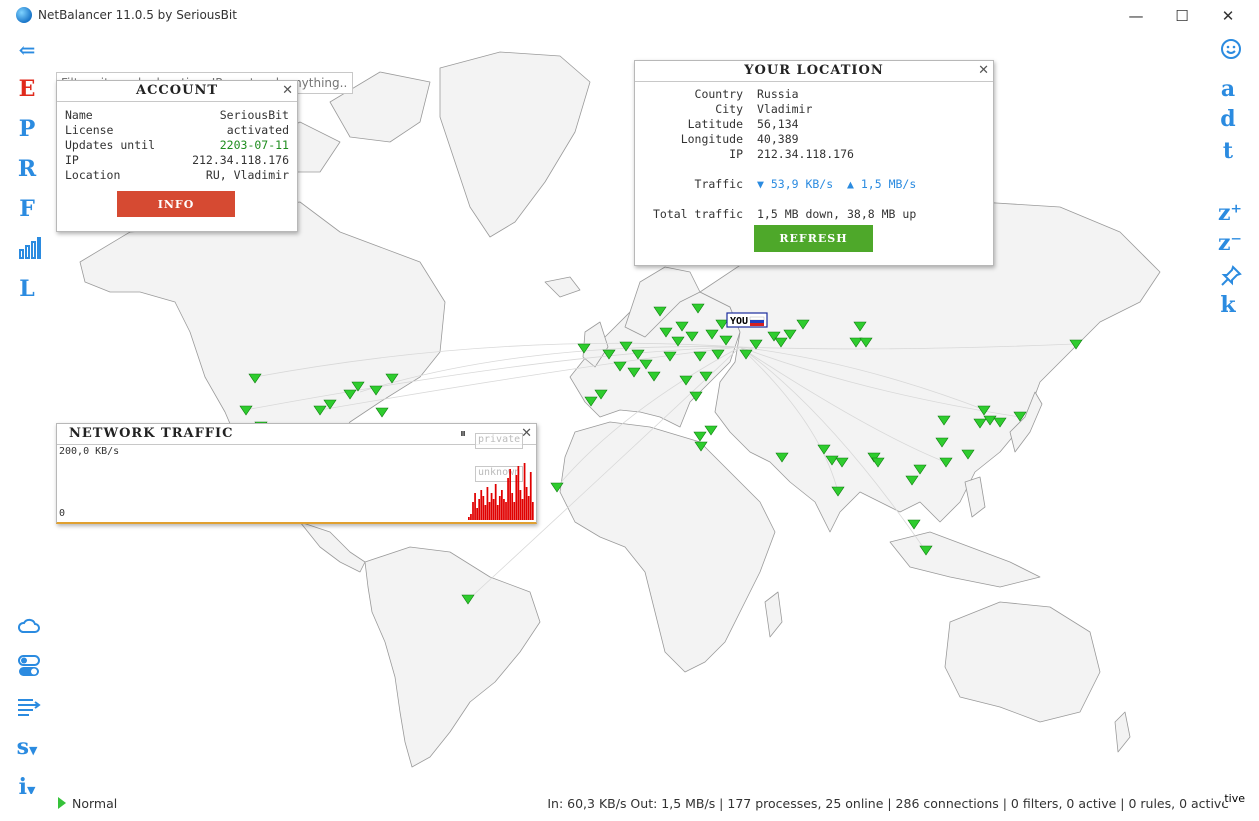 This screenshot has height=821, width=1259. What do you see at coordinates (965, 559) in the screenshot?
I see `indonesia-shape` at bounding box center [965, 559].